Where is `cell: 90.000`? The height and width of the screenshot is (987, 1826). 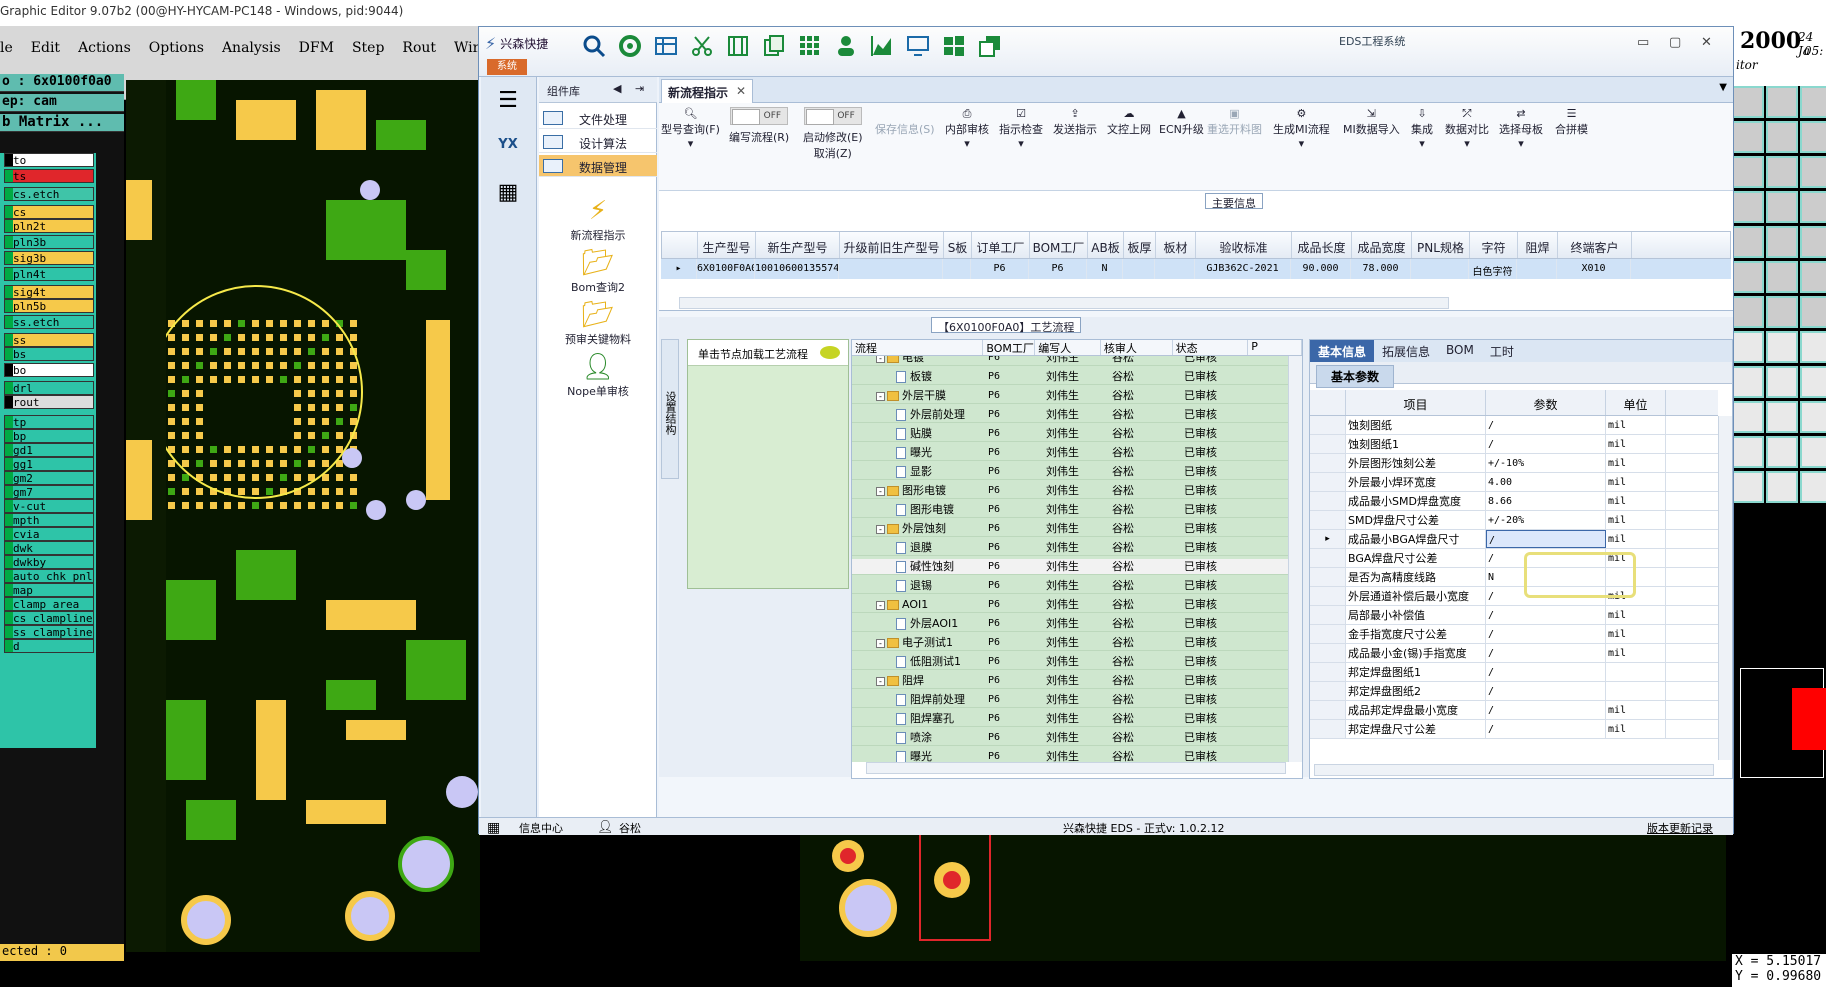
cell: 90.000 is located at coordinates (1321, 269).